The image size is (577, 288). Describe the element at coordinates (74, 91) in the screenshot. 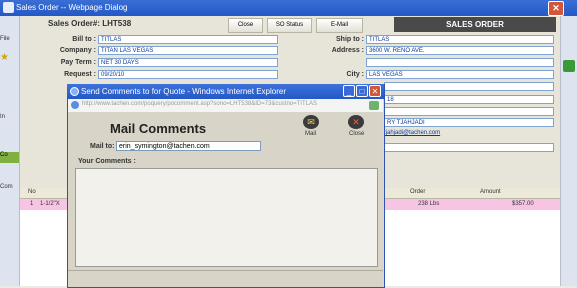

I see `ie-icon` at that location.